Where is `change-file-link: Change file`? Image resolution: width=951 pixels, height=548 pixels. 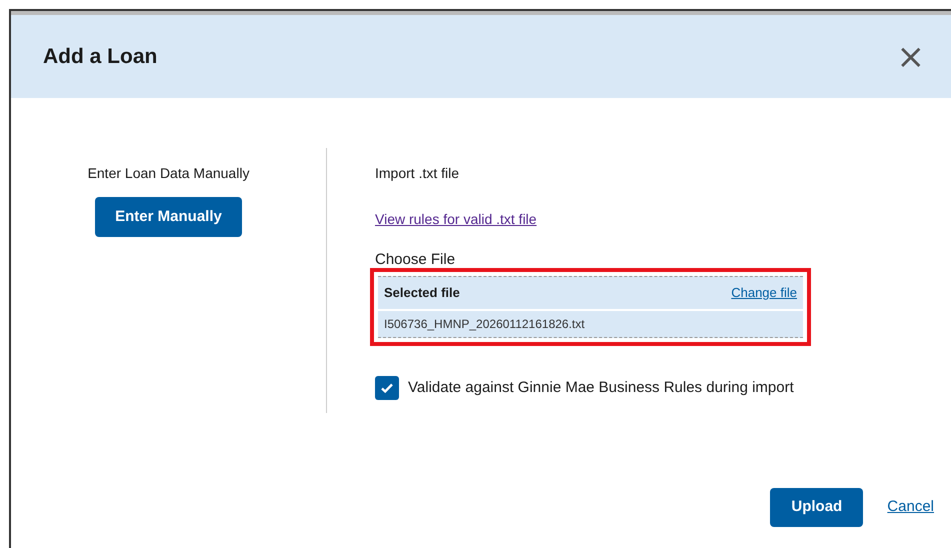
change-file-link: Change file is located at coordinates (764, 293).